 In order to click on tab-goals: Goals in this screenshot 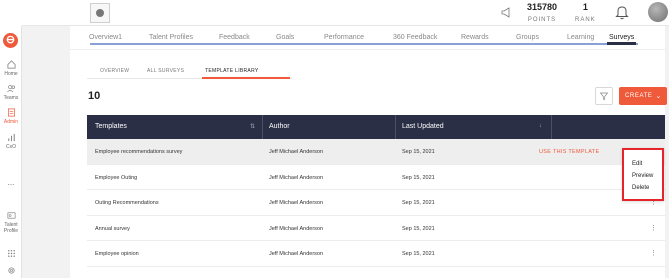, I will do `click(285, 37)`.